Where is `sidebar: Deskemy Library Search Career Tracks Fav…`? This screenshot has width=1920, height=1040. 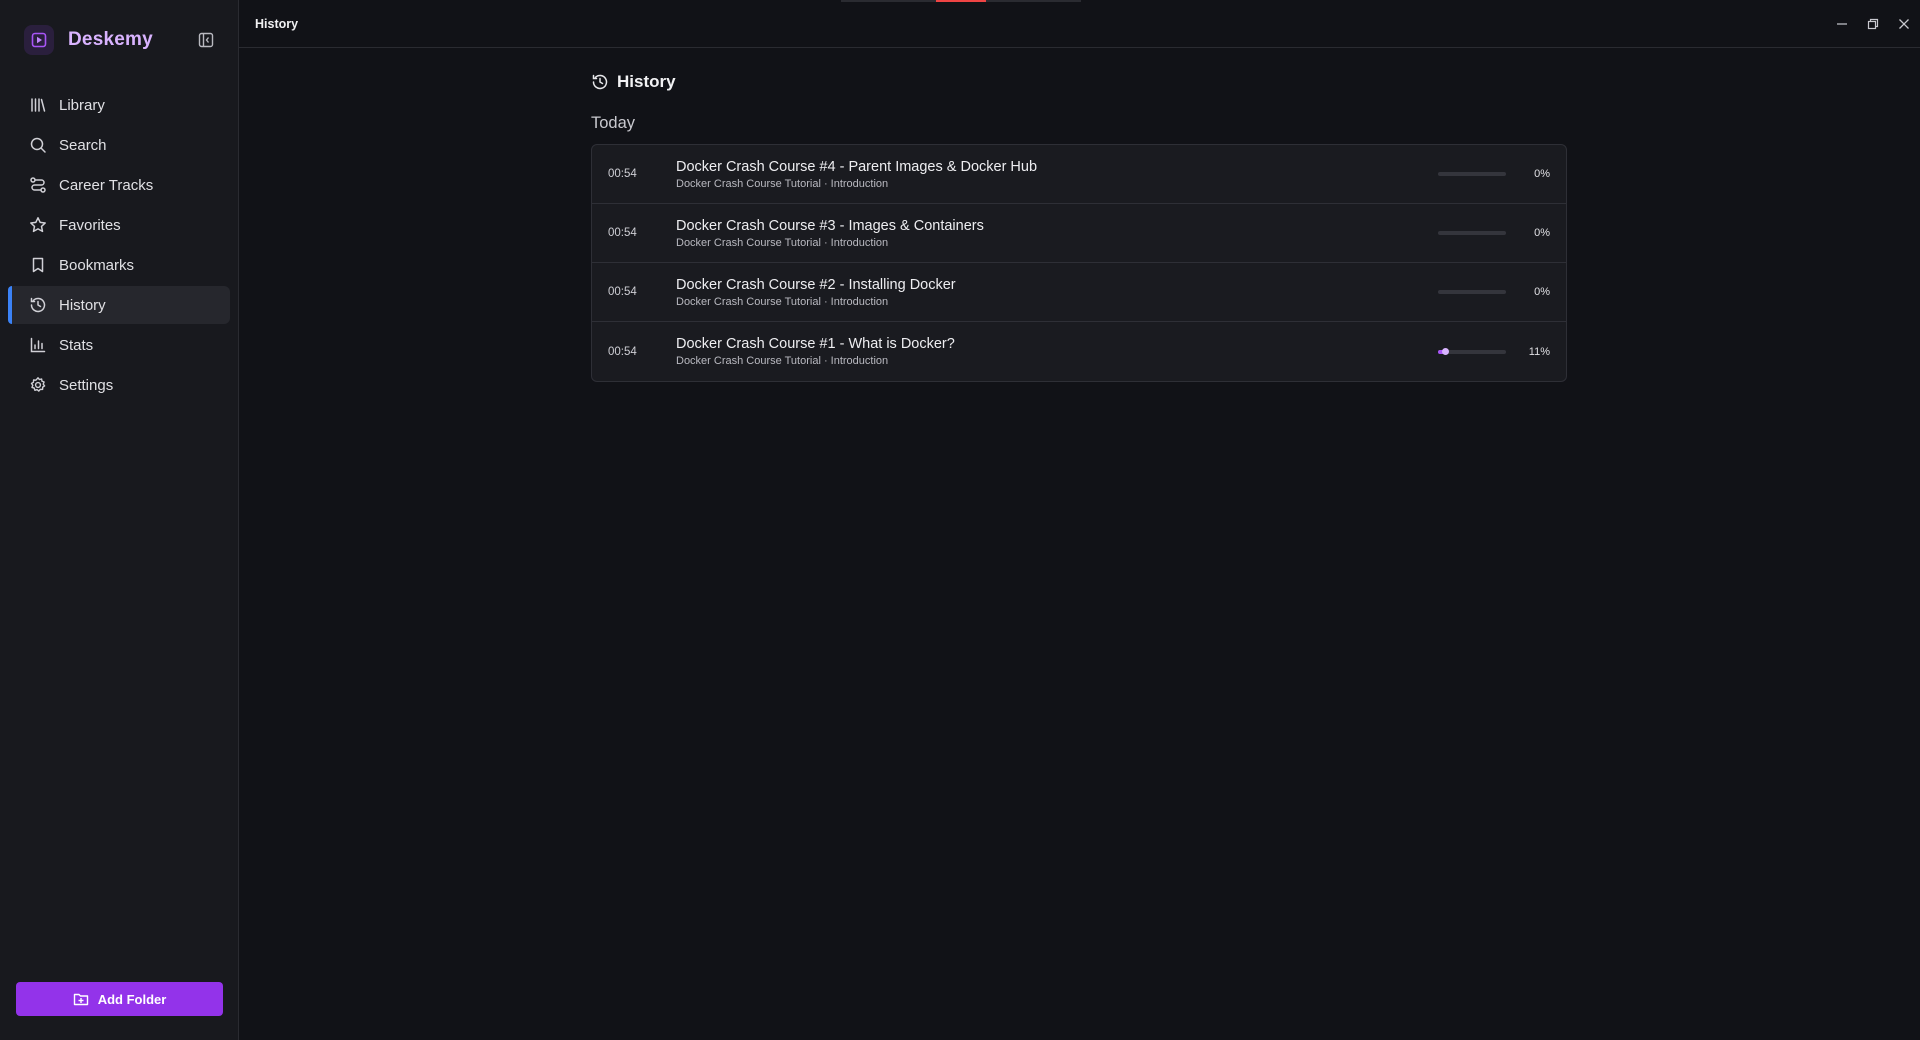
sidebar: Deskemy Library Search Career Tracks Fav… is located at coordinates (119, 520).